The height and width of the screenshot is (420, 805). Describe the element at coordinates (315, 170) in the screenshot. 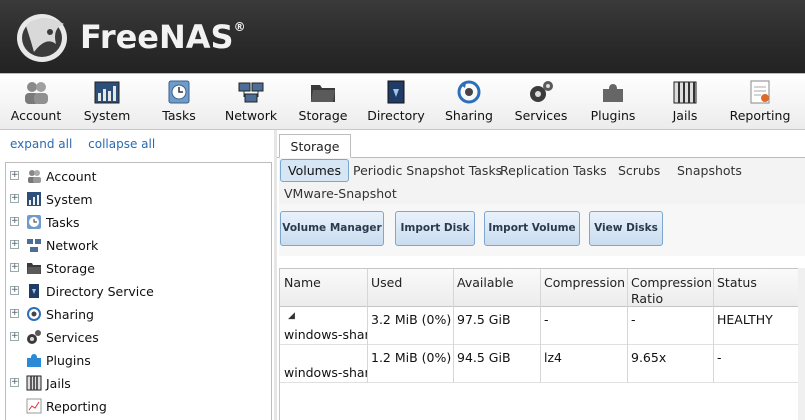

I see `subtab-volumes: Volumes` at that location.